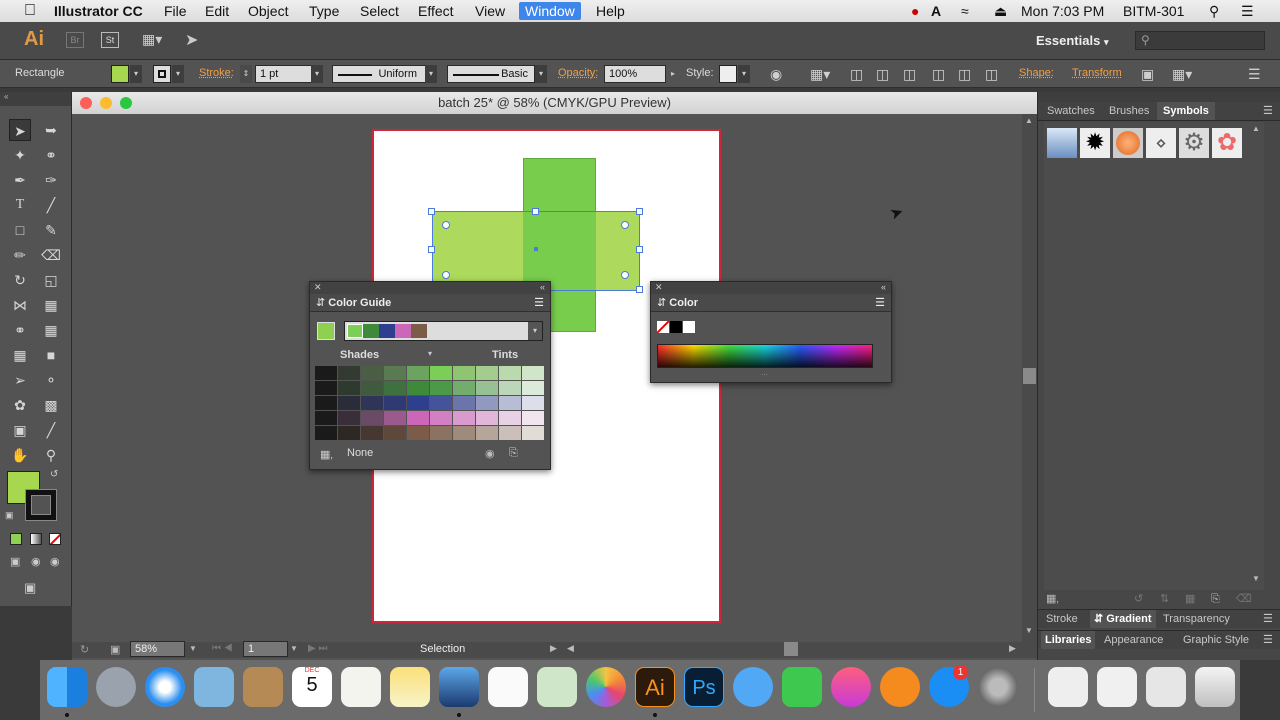  What do you see at coordinates (431, 249) in the screenshot?
I see `handle-middle-left` at bounding box center [431, 249].